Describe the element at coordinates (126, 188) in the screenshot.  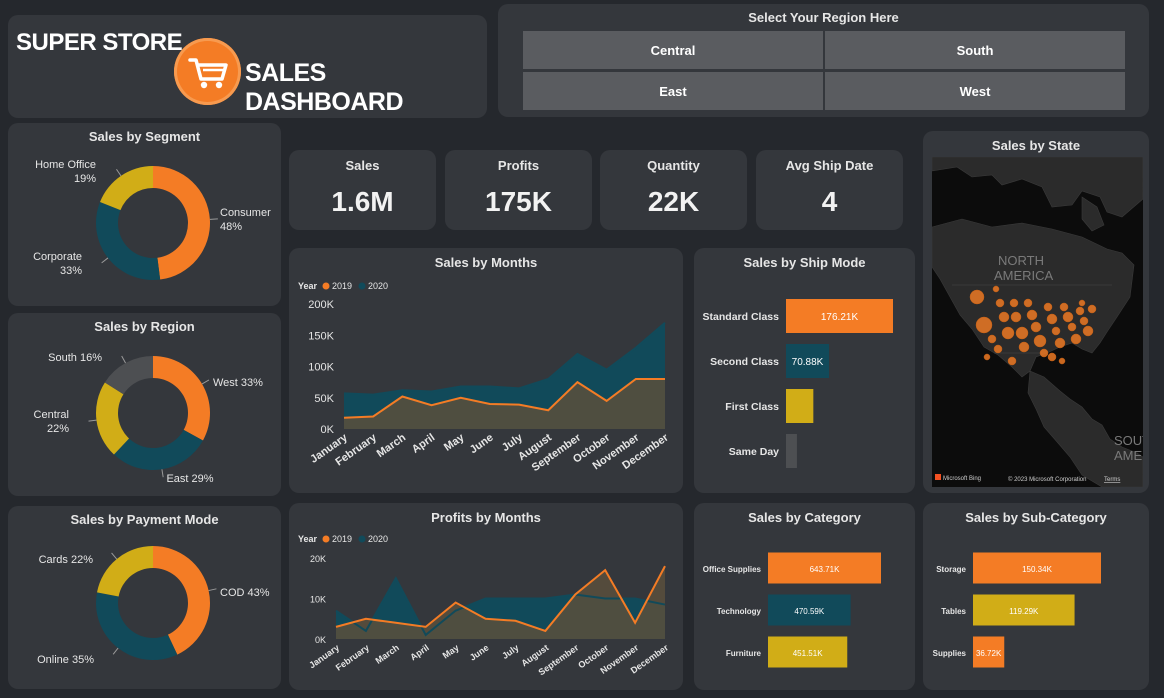
I see `donut-slice-home-office` at that location.